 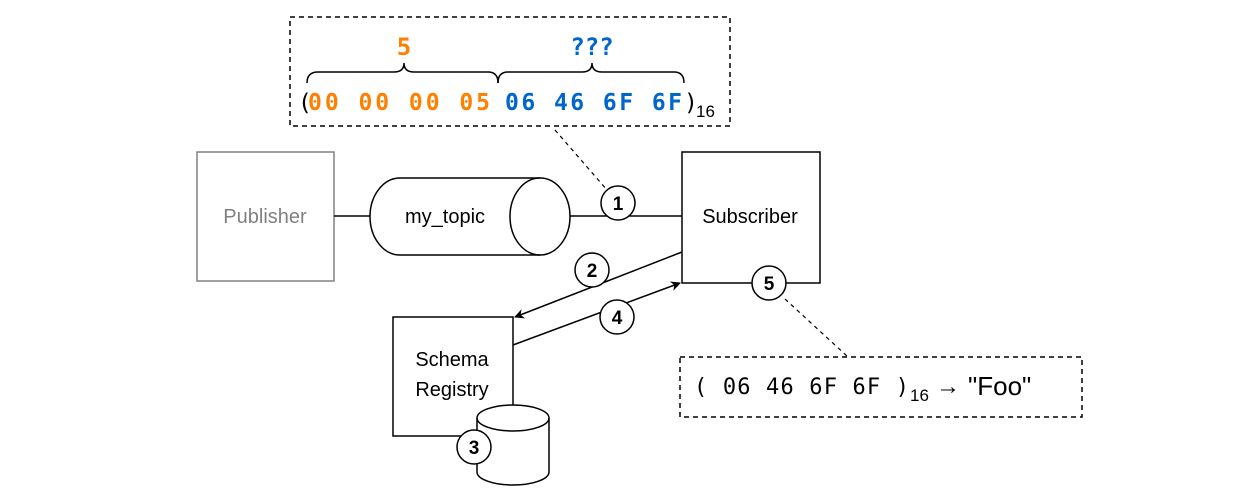 What do you see at coordinates (498, 103) in the screenshot?
I see `svg-text:( 00 00 00 05 06 46 6F: ( 00 00 00 05 06 46 6F 6F )` at bounding box center [498, 103].